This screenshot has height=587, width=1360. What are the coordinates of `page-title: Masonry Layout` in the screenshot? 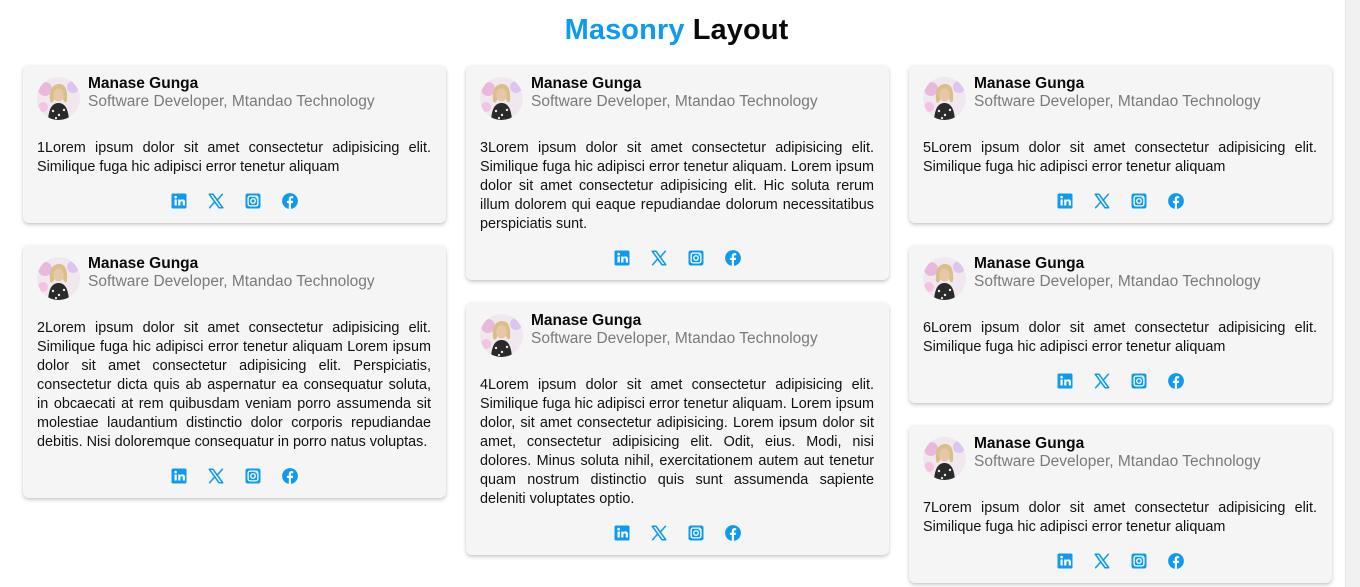 It's located at (676, 30).